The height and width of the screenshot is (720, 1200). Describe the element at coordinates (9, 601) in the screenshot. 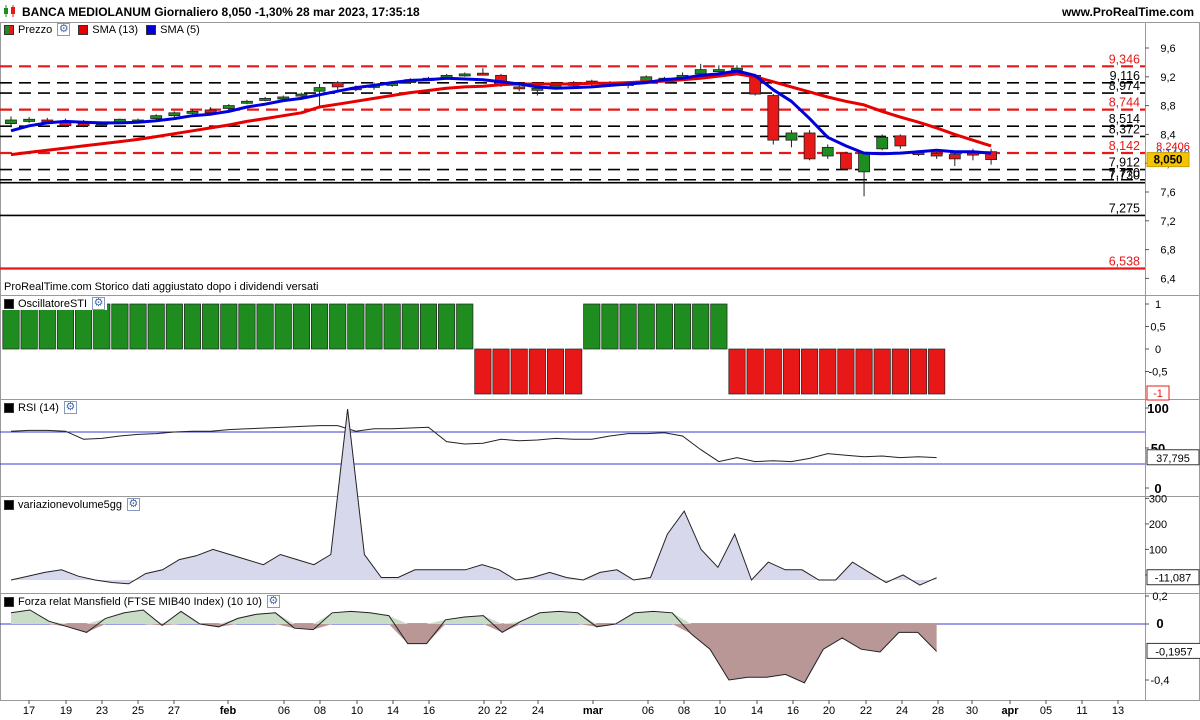

I see `mansfield-swatch` at that location.